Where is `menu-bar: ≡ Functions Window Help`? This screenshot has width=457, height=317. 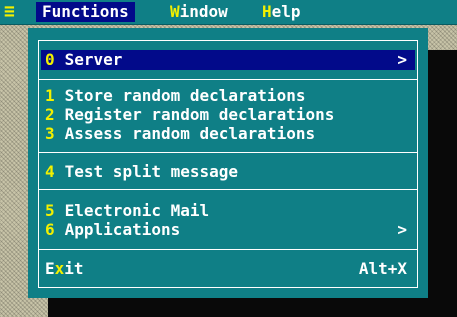 menu-bar: ≡ Functions Window Help is located at coordinates (228, 12).